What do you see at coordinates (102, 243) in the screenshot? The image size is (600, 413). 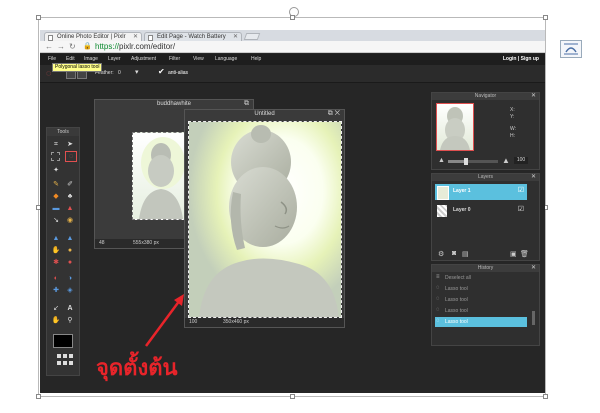 I see `zoom-value: 48` at bounding box center [102, 243].